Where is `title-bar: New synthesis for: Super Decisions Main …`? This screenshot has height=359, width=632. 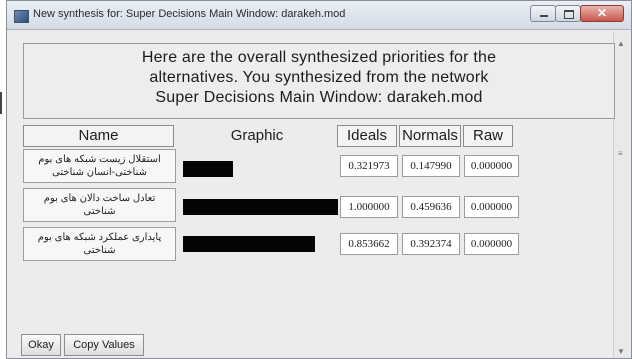 title-bar: New synthesis for: Super Decisions Main … is located at coordinates (319, 15).